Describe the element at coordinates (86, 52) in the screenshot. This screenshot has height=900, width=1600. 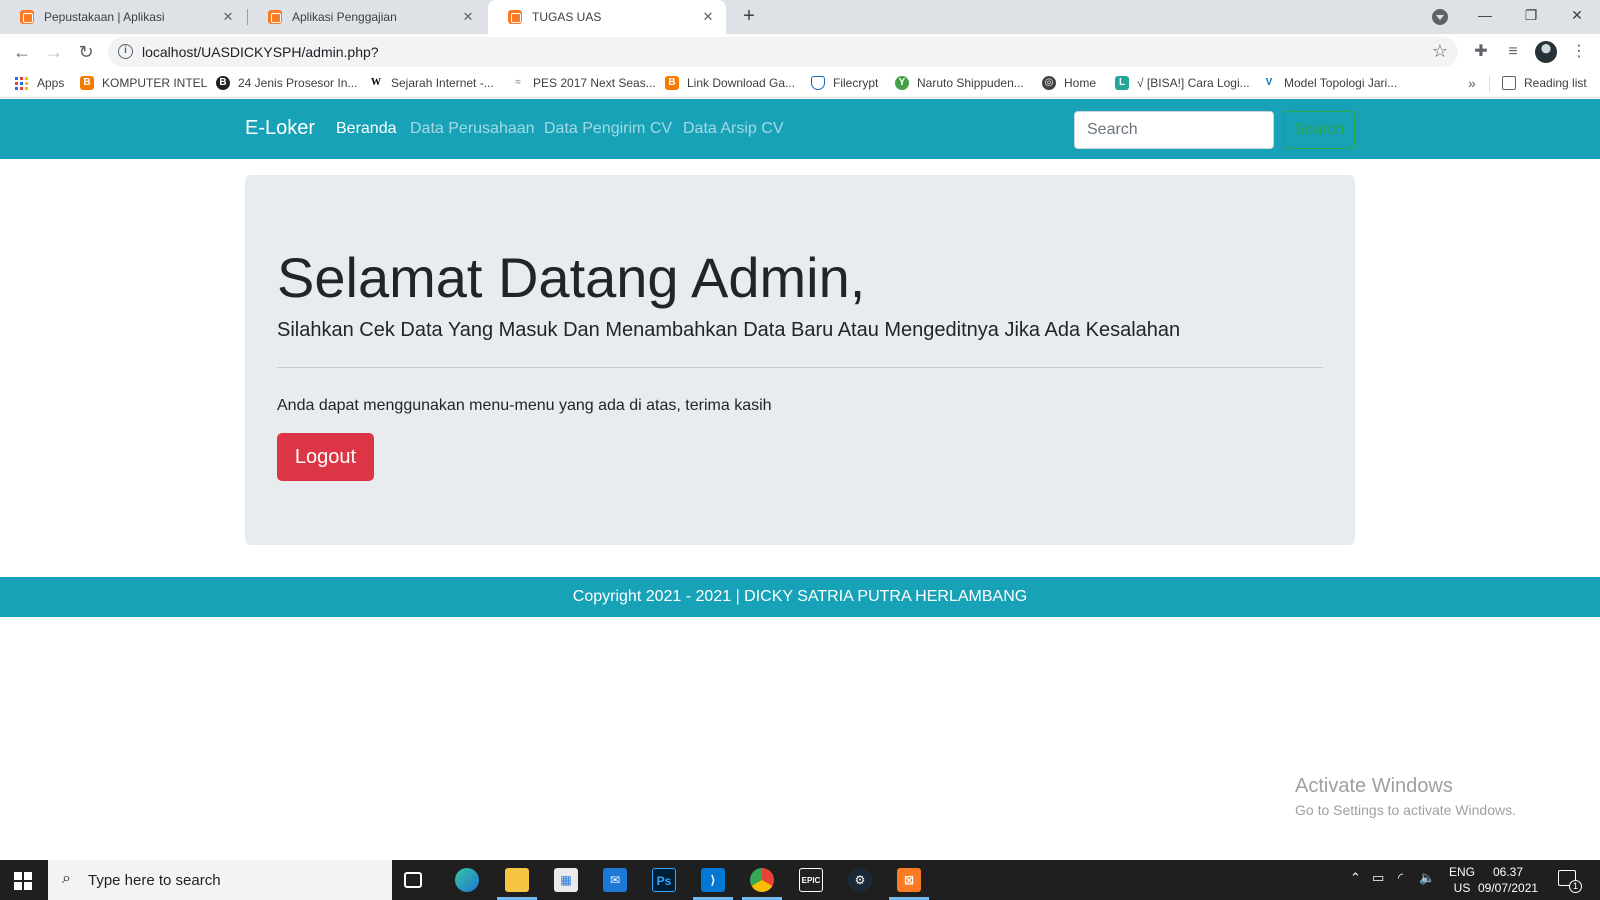
I see `reload-icon: ↻` at that location.